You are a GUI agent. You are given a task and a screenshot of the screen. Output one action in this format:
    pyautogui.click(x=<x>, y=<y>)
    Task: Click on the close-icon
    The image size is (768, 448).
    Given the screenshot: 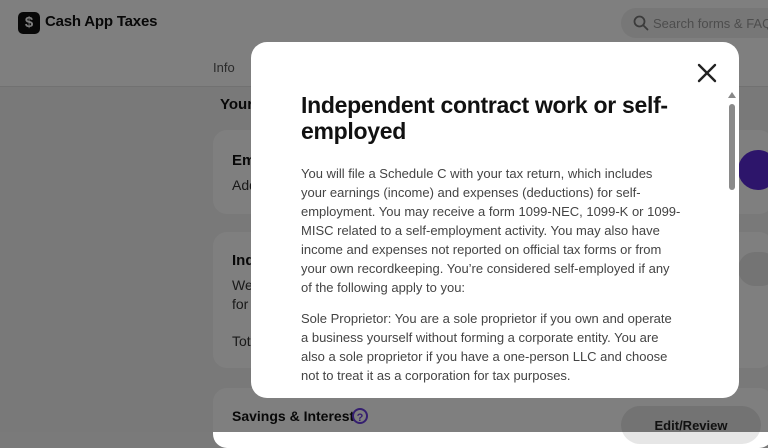 What is the action you would take?
    pyautogui.click(x=707, y=73)
    